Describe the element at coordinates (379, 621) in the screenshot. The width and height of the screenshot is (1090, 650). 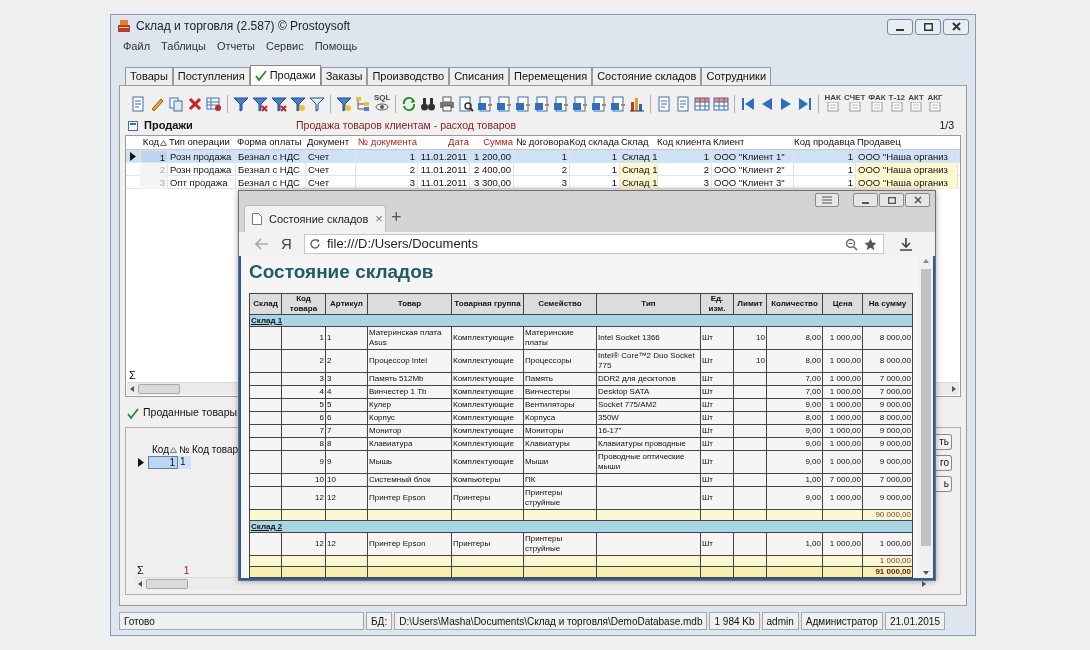
I see `status-label: БД:` at that location.